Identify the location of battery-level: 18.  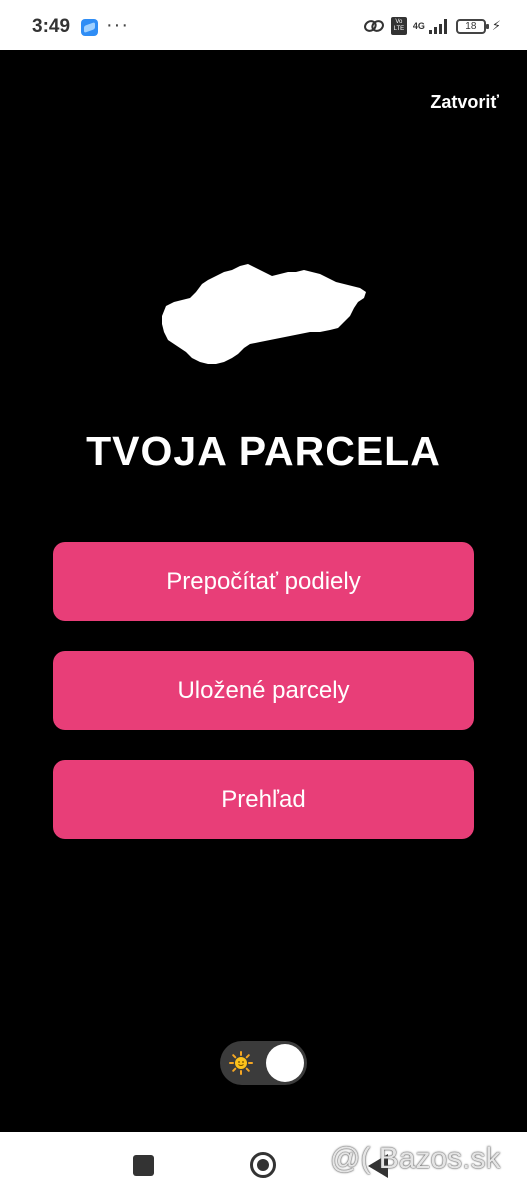
(471, 26).